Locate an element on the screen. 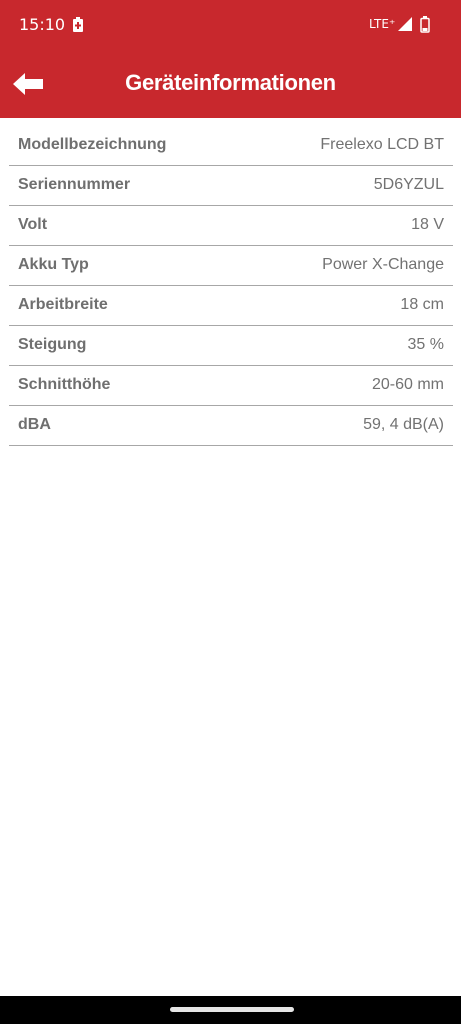  info-value: Freelexo LCD BT is located at coordinates (382, 144).